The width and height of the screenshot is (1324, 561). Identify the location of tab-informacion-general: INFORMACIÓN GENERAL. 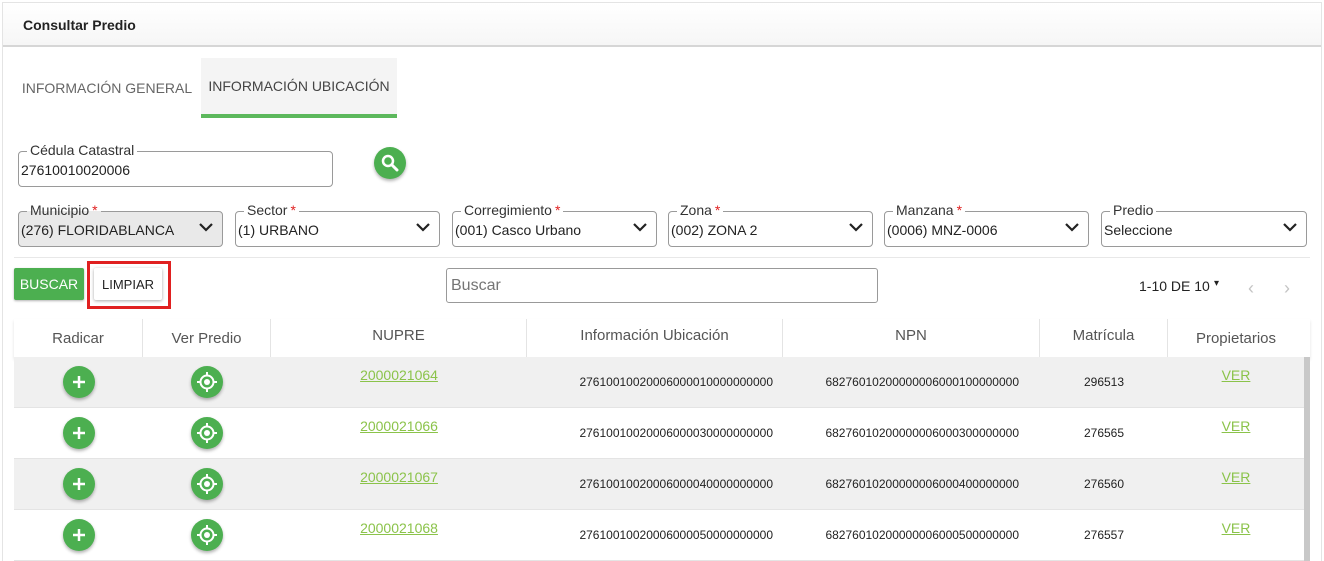
(107, 88).